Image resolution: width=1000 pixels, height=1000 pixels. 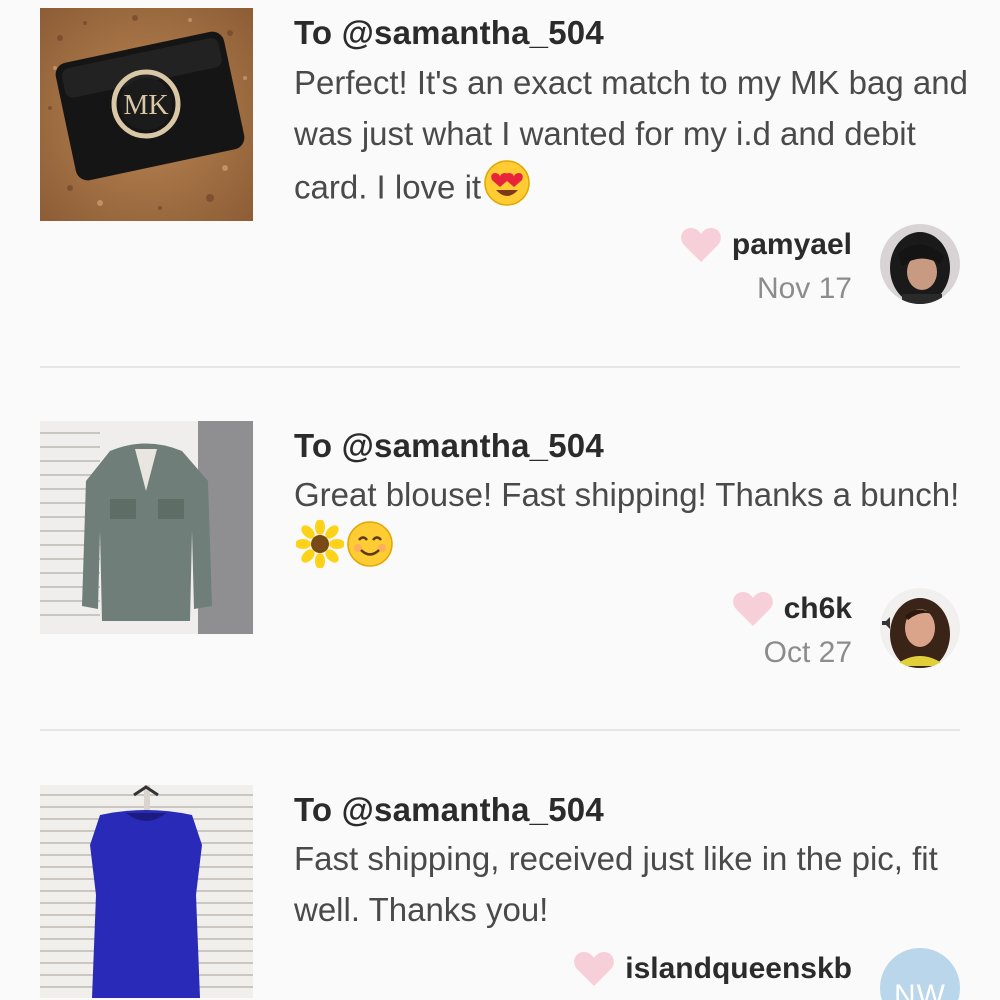 I want to click on sound-icon, so click(x=886, y=623).